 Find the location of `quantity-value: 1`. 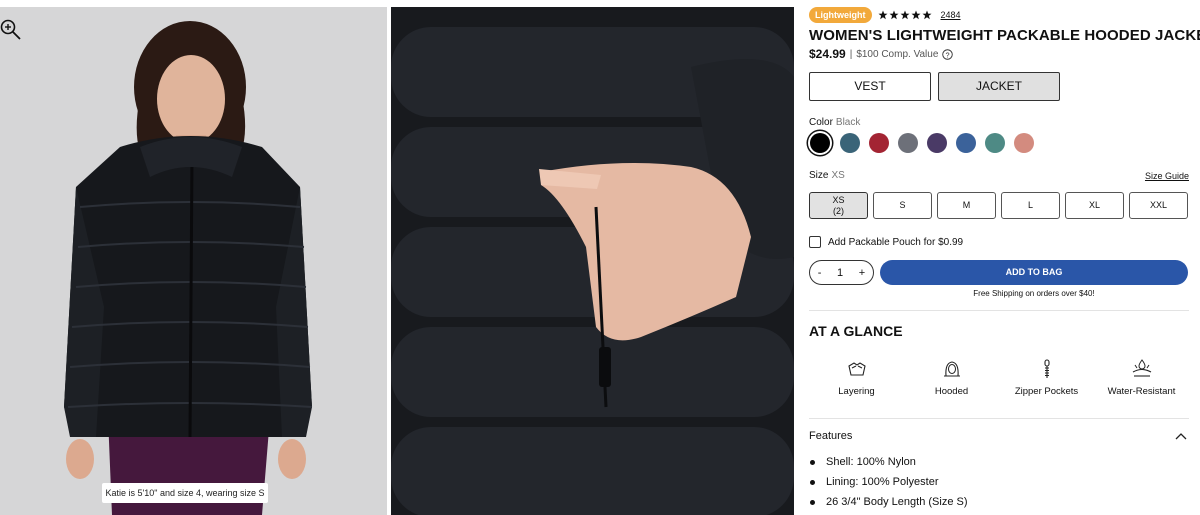

quantity-value: 1 is located at coordinates (840, 272).